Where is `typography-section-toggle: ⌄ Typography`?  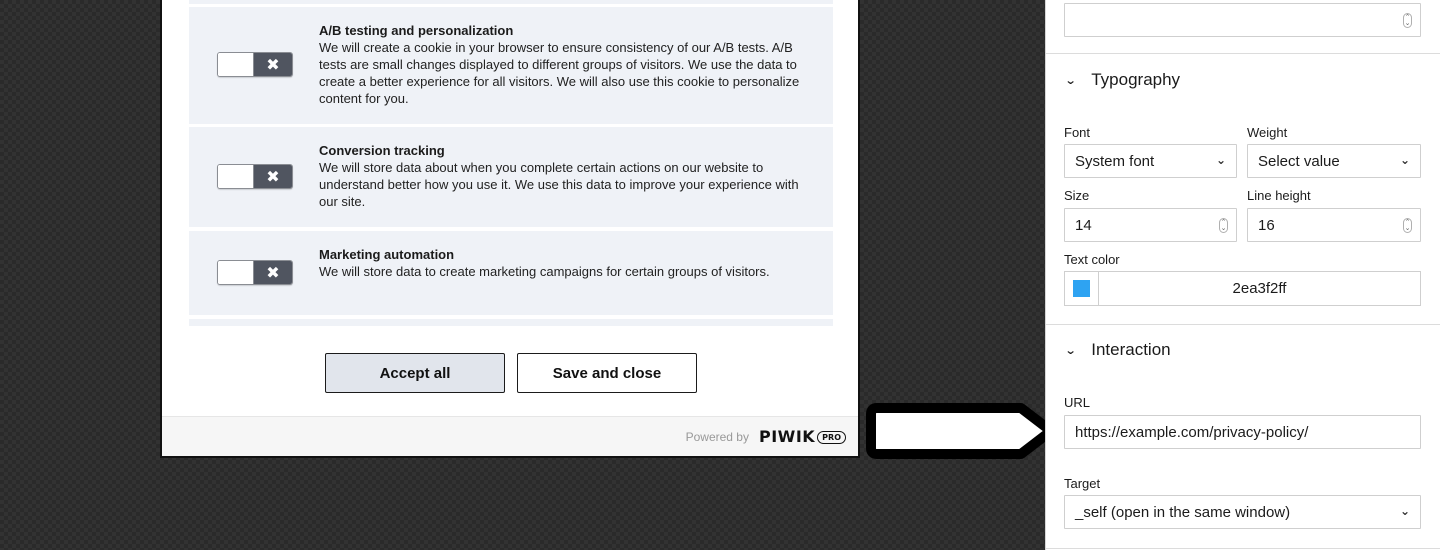 typography-section-toggle: ⌄ Typography is located at coordinates (1122, 80).